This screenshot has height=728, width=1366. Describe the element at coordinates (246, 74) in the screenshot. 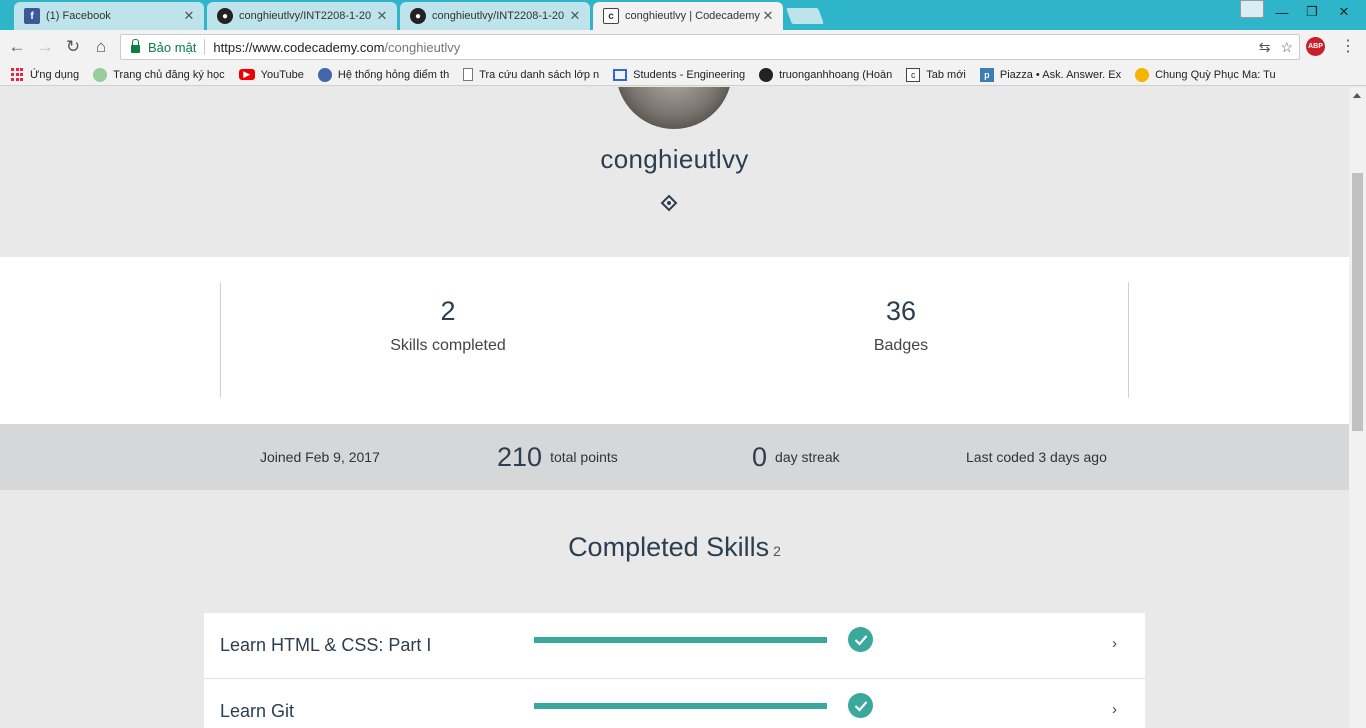

I see `youtube-icon: ▶` at that location.